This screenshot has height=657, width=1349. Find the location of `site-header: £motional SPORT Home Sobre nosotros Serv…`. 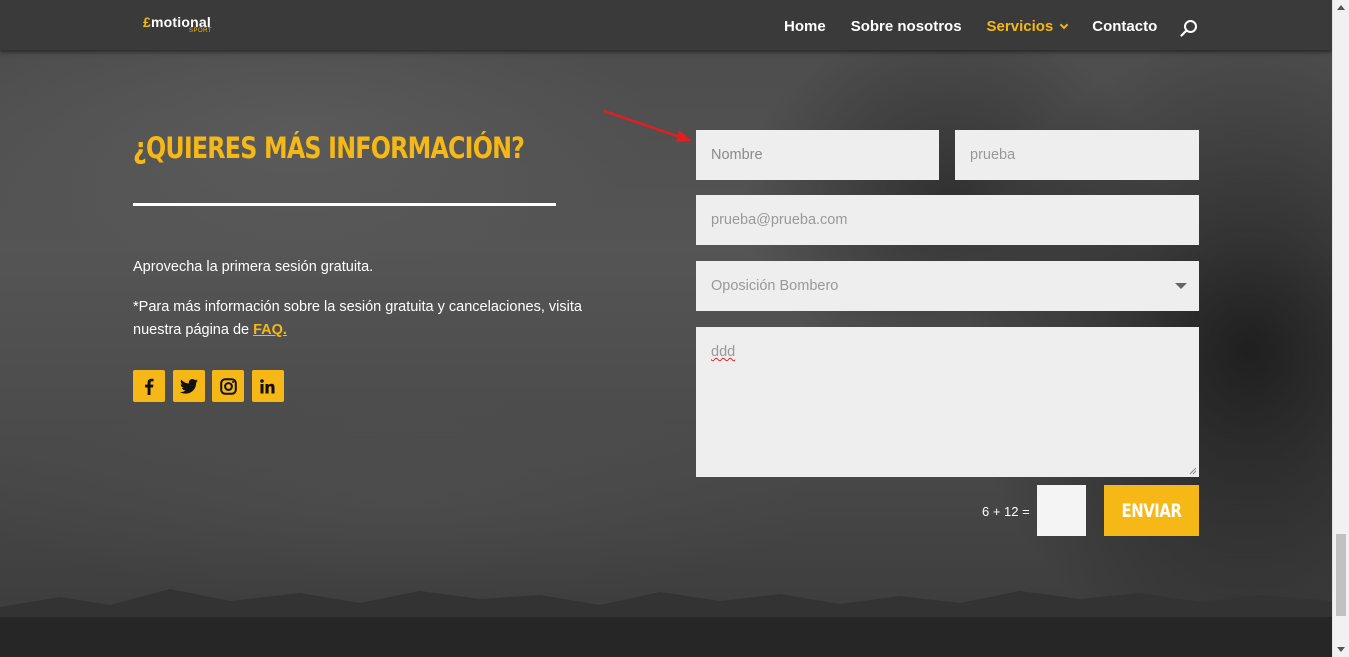

site-header: £motional SPORT Home Sobre nosotros Serv… is located at coordinates (666, 25).